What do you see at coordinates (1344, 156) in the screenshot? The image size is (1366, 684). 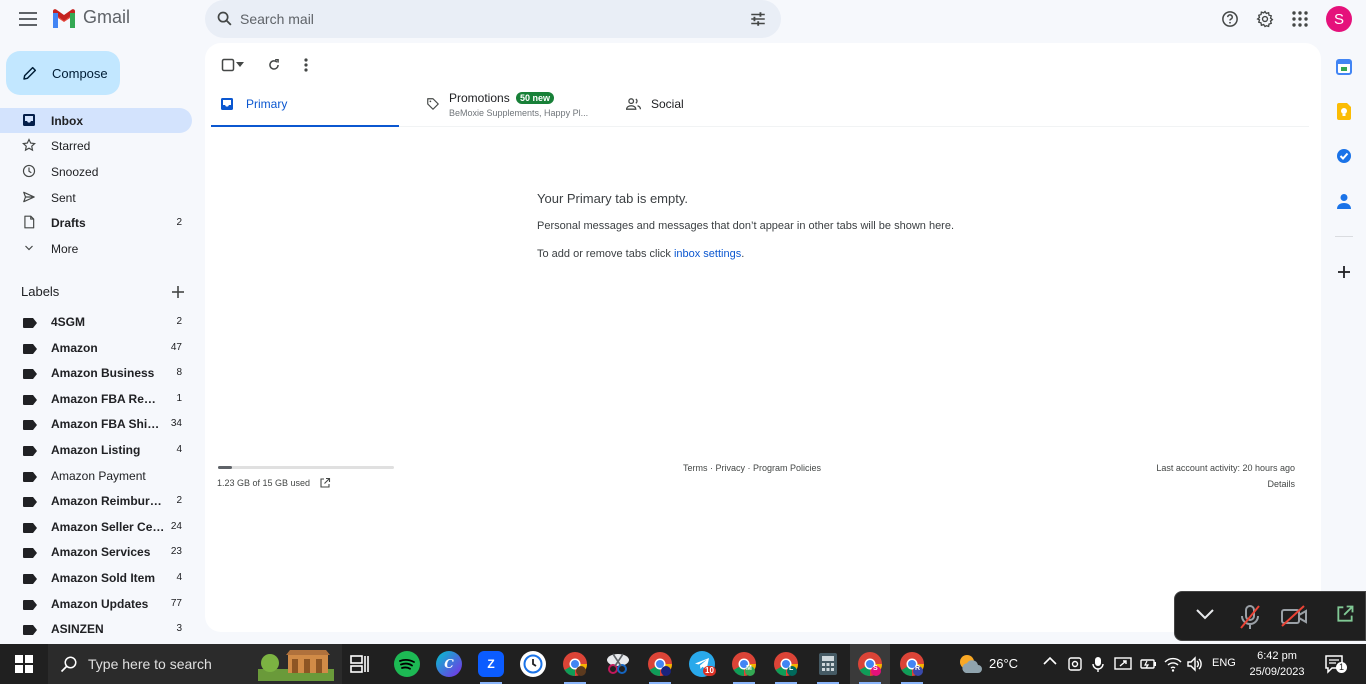 I see `tasks-app-icon` at bounding box center [1344, 156].